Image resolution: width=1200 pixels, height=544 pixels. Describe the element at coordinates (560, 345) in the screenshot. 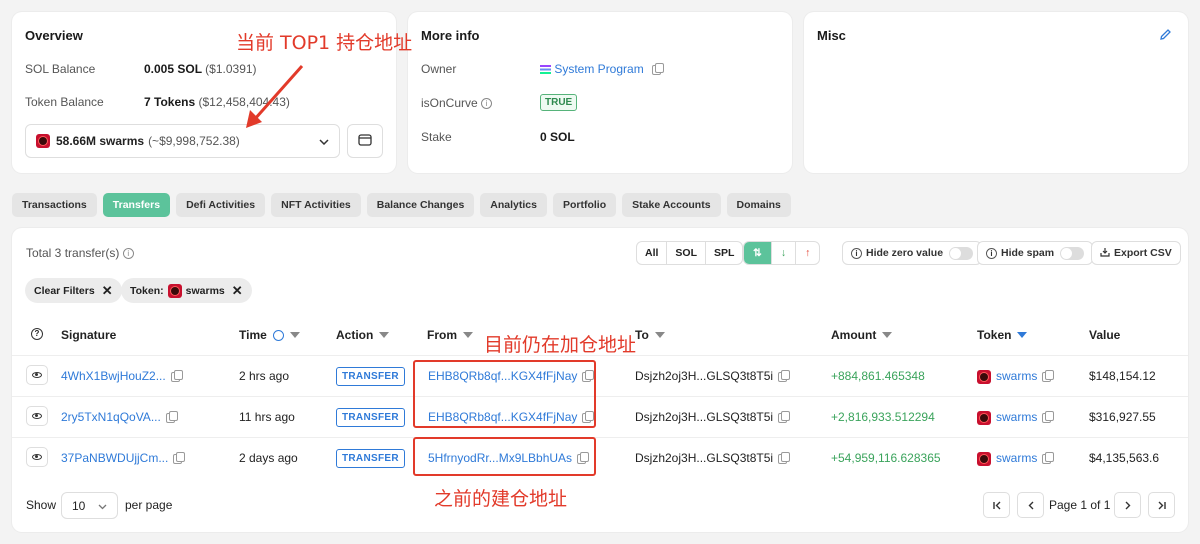

I see `annotation-still-adding: 目前仍在加仓地址` at that location.